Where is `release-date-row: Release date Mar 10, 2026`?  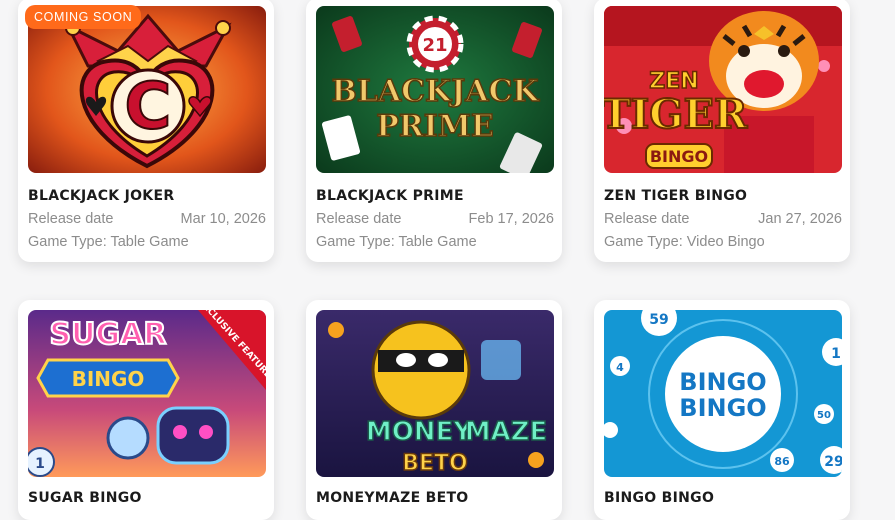
release-date-row: Release date Mar 10, 2026 is located at coordinates (147, 219).